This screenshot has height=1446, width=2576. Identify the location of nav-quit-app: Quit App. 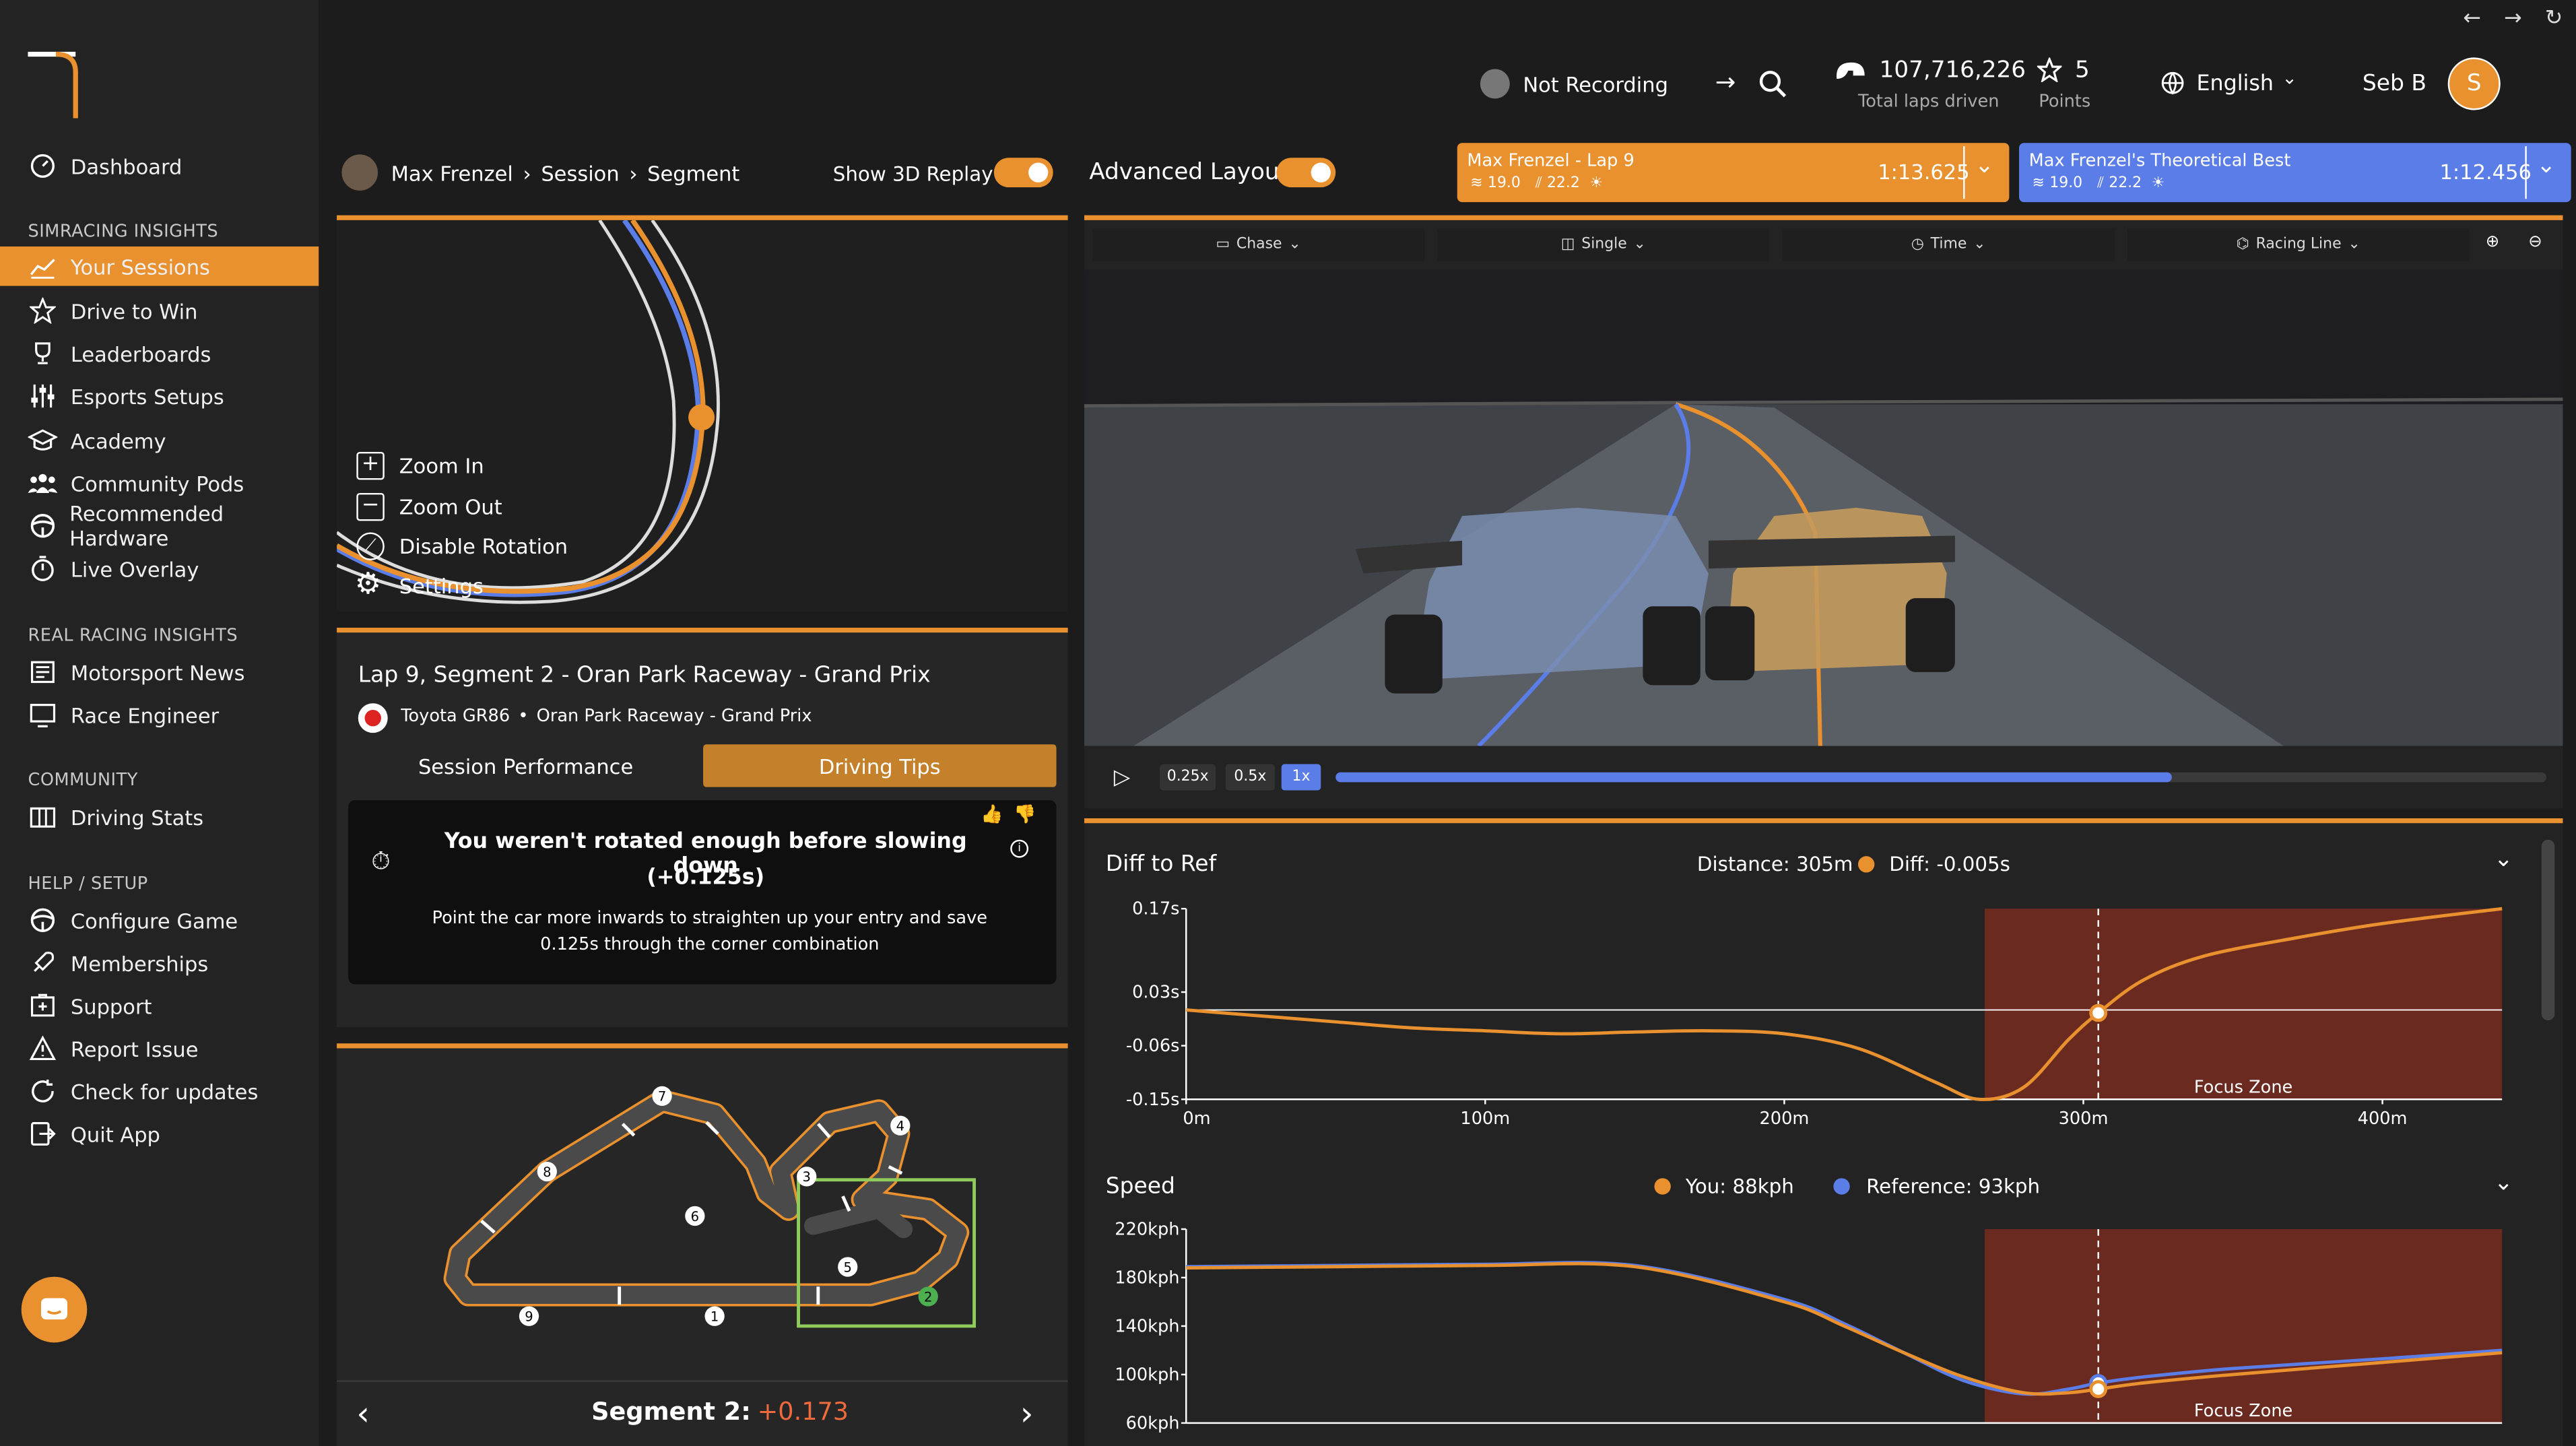
(159, 1134).